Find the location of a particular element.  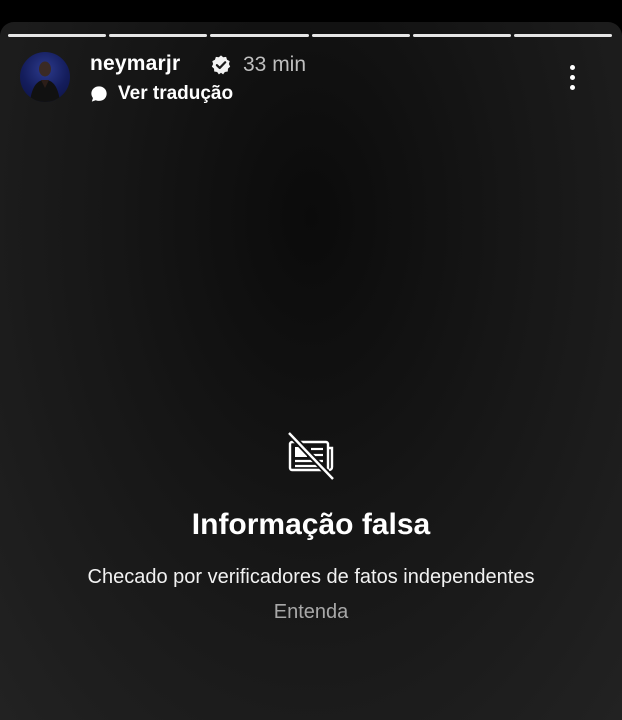

learn-more-link: Entenda is located at coordinates (311, 612).